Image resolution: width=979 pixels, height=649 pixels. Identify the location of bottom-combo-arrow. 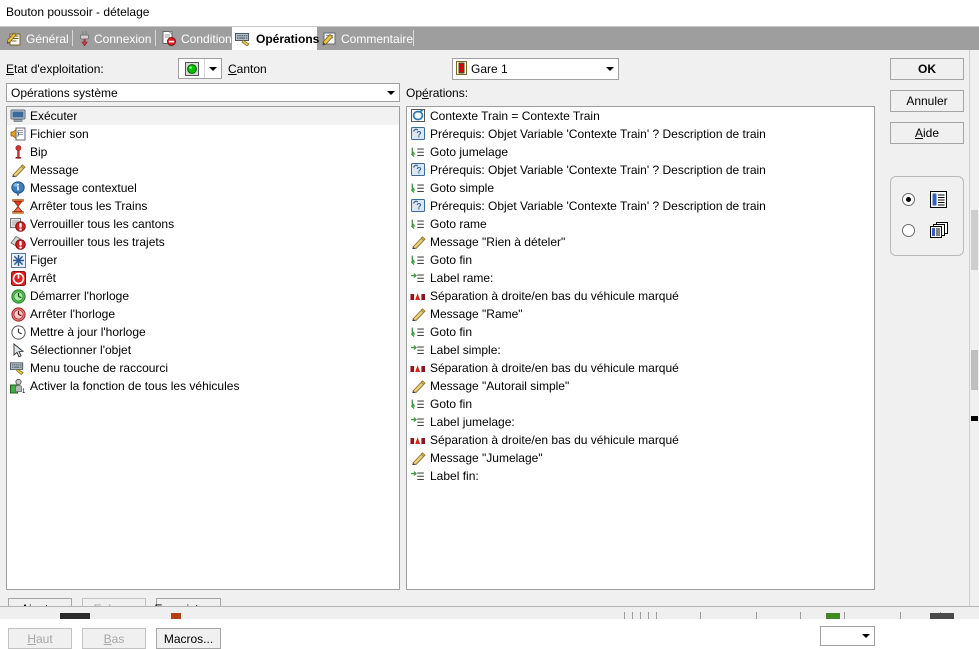
(866, 636).